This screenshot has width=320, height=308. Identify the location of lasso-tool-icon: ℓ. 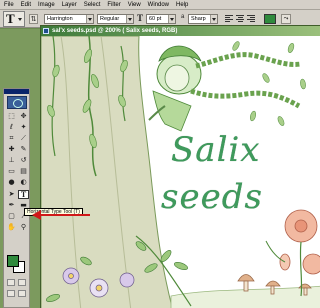
(11, 127).